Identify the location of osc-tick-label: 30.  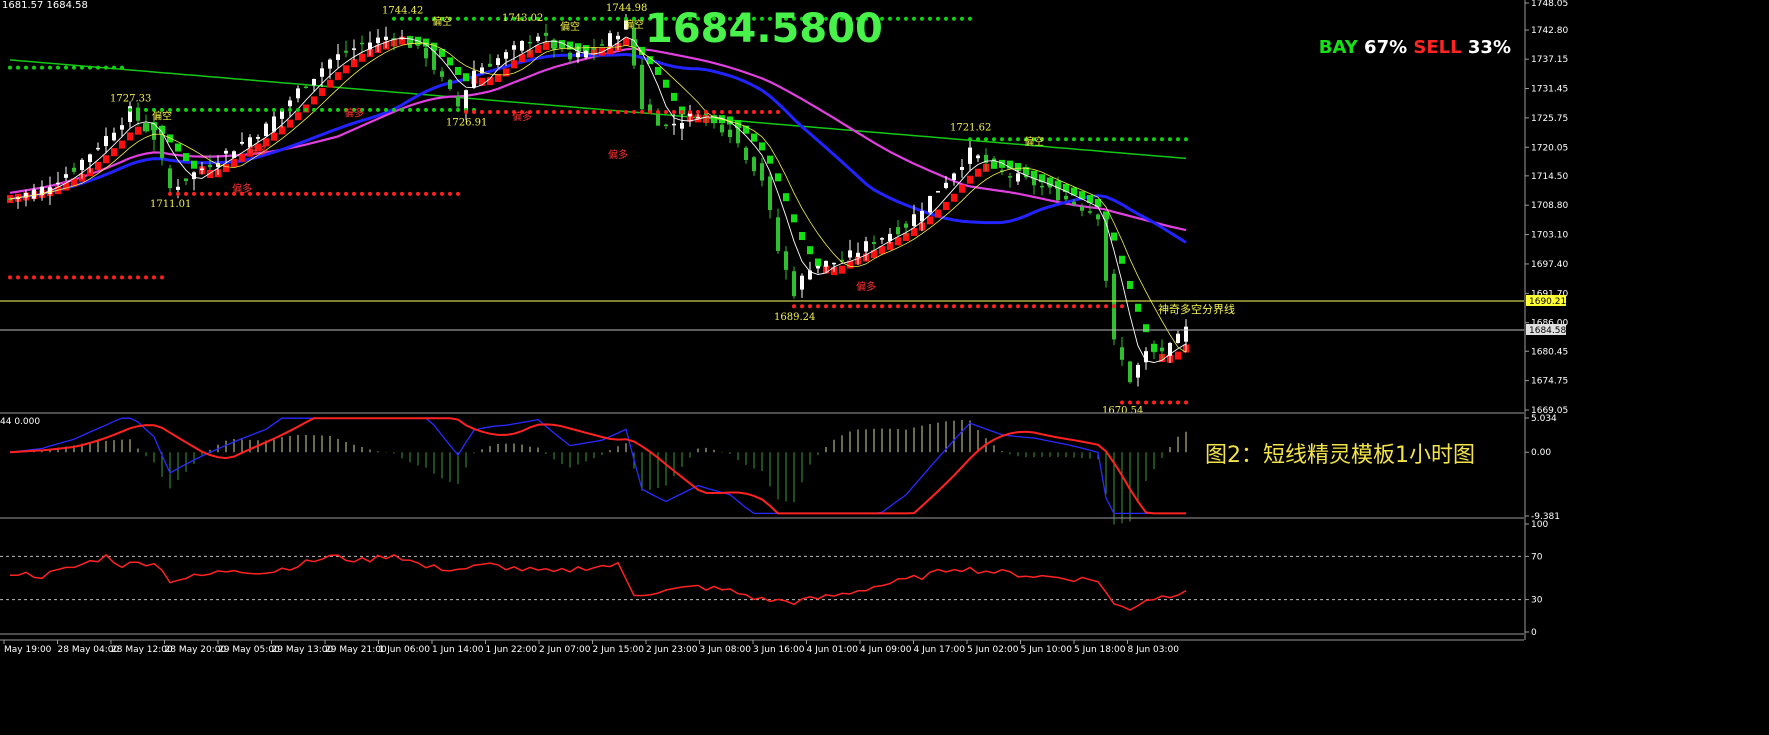
(1537, 601).